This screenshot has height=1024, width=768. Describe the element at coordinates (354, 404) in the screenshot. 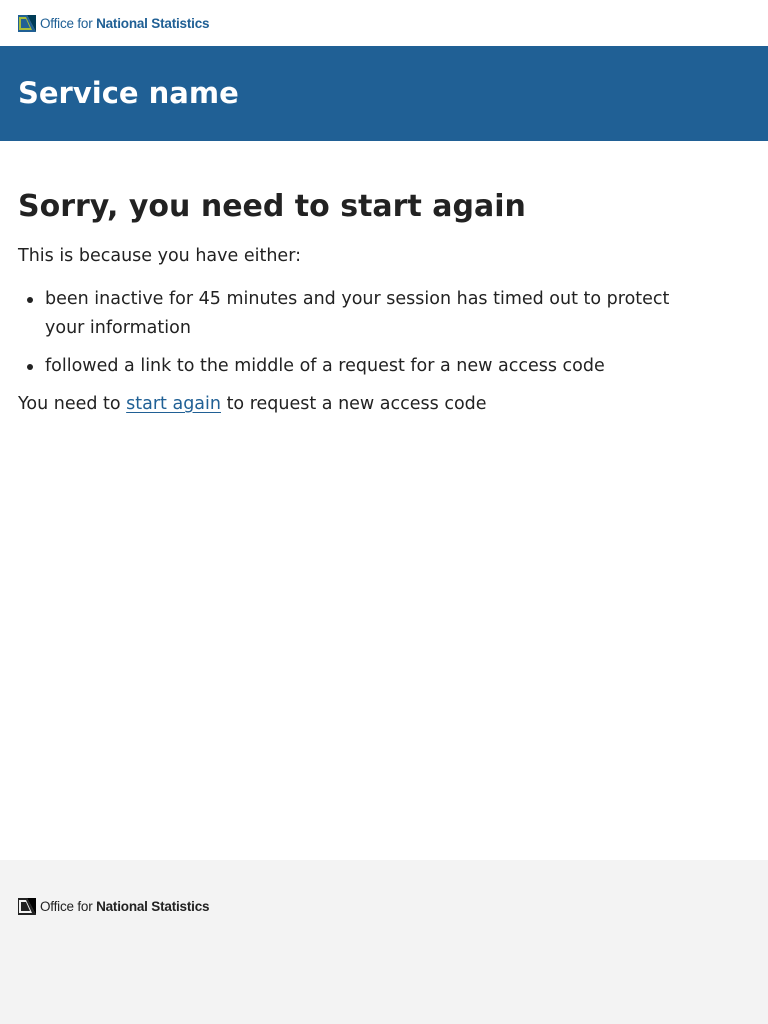

I see `action-suffix: to request a new access code` at that location.